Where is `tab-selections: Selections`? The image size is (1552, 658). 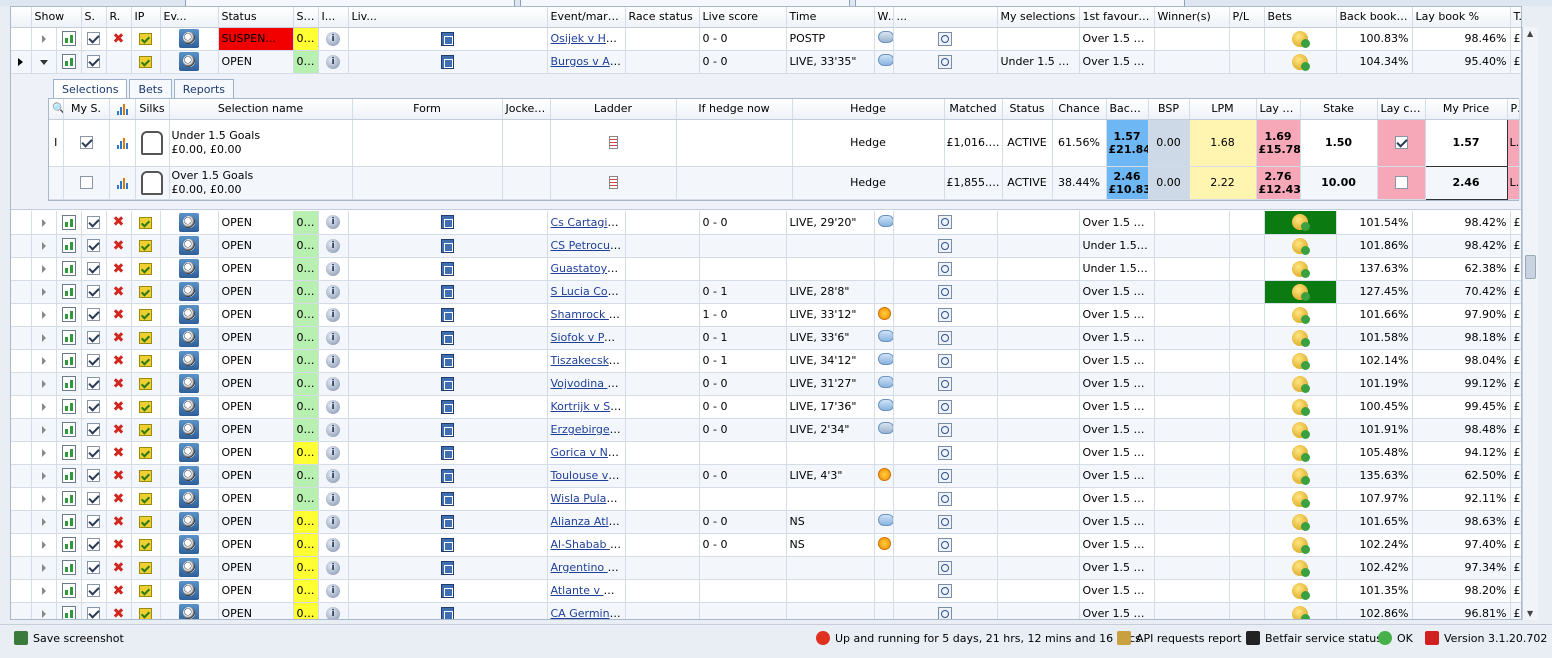
tab-selections: Selections is located at coordinates (90, 89).